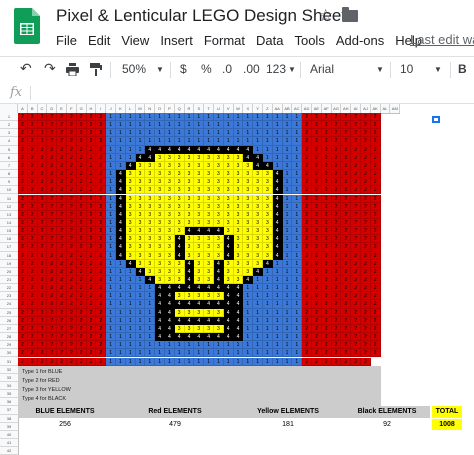 The height and width of the screenshot is (455, 474). I want to click on currency-format-button: $, so click(183, 69).